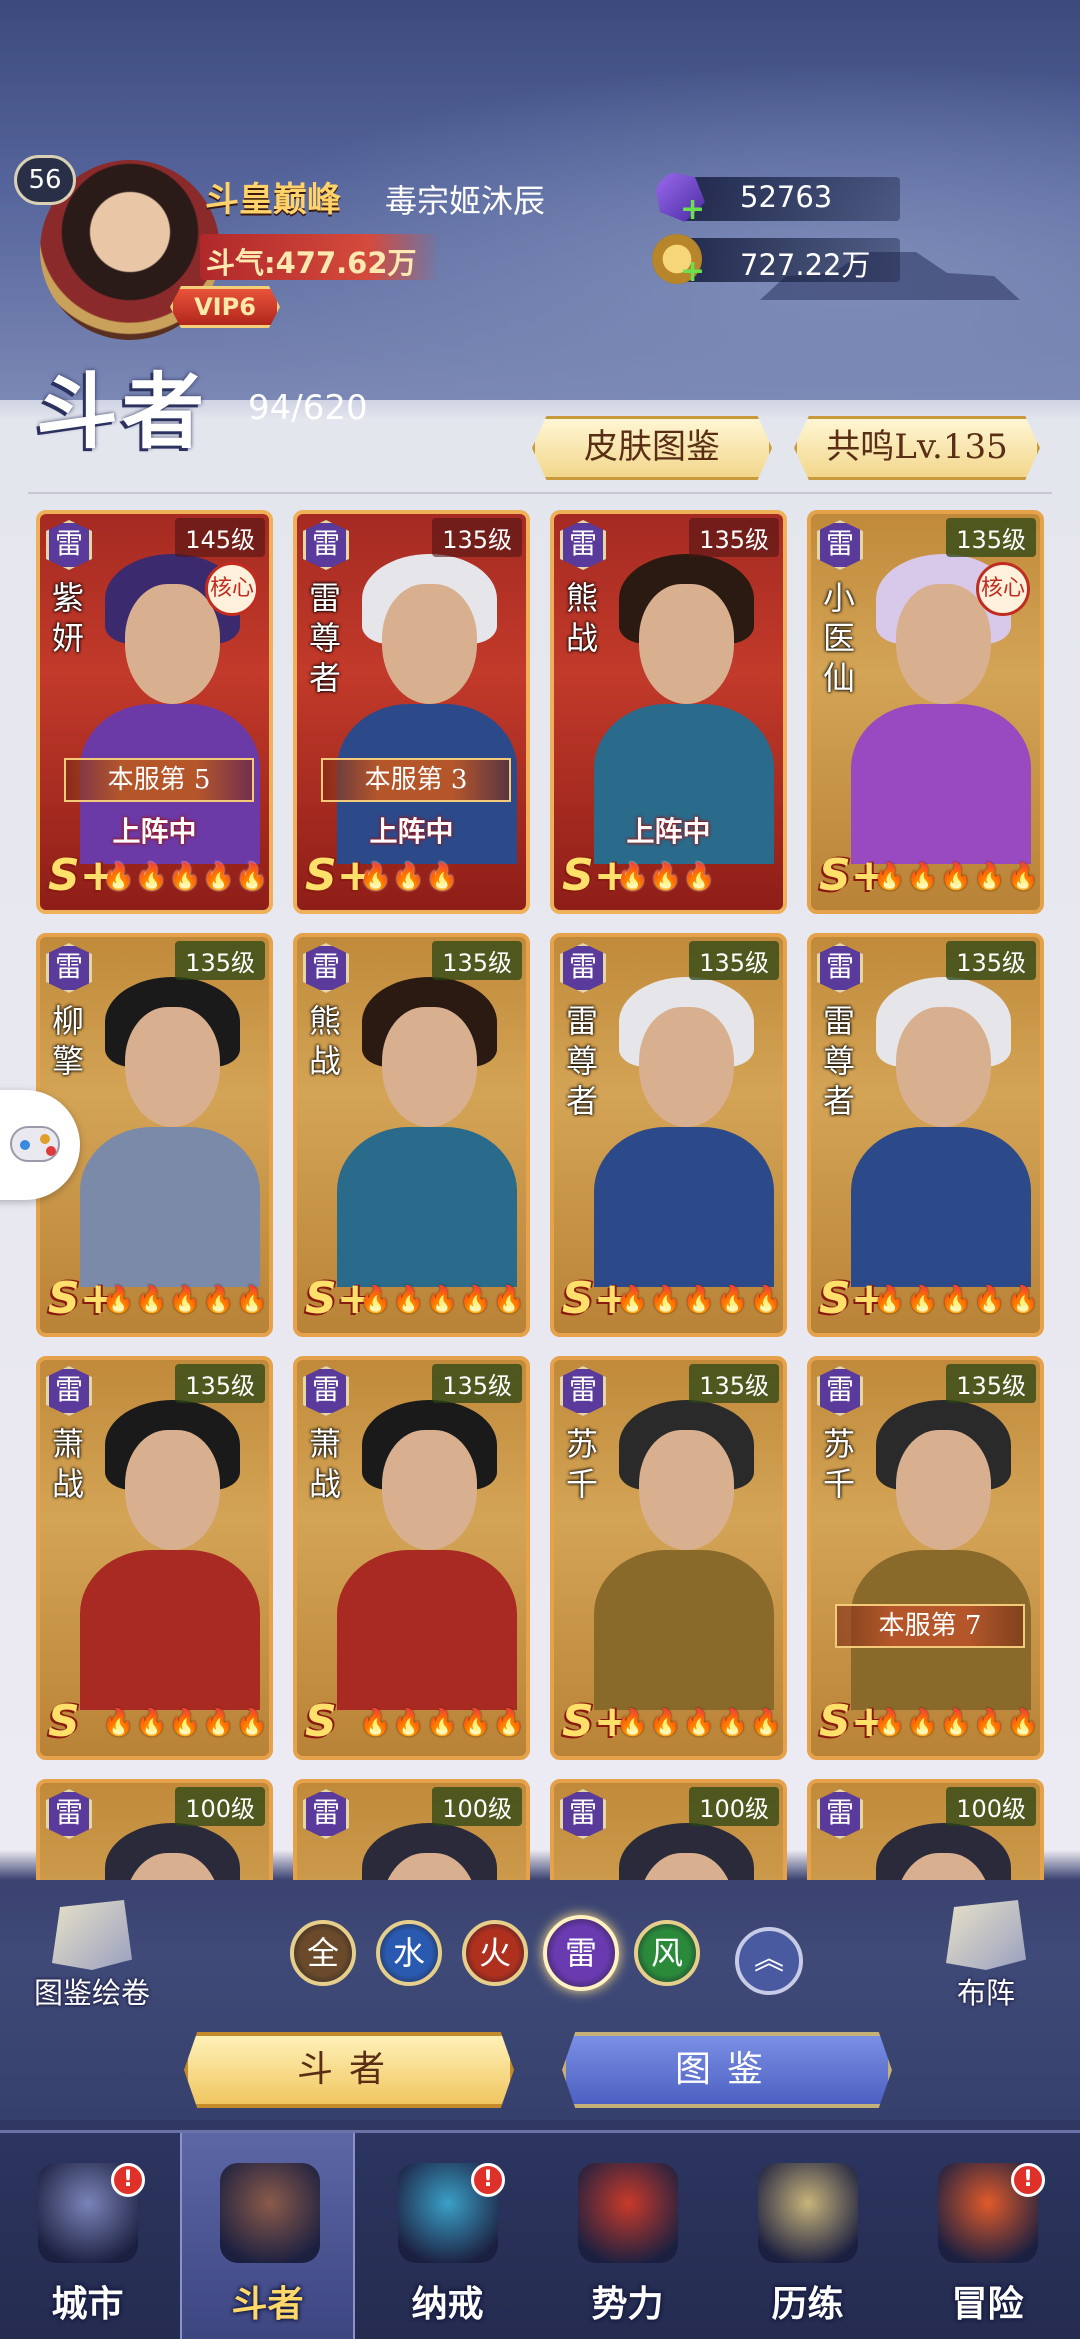 The width and height of the screenshot is (1080, 2339). I want to click on hero-name: 苏千, so click(581, 1464).